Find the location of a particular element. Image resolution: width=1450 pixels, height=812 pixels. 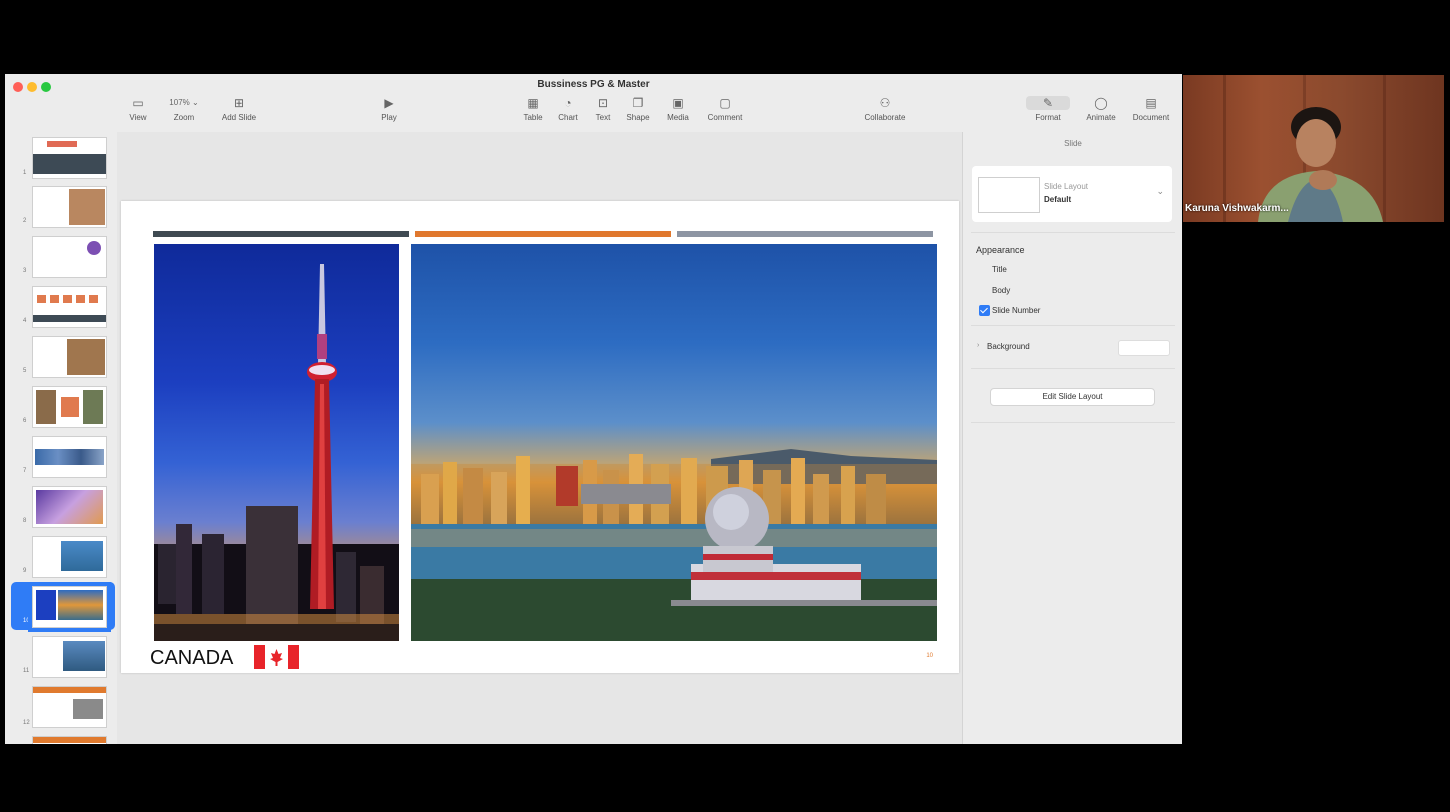

edit-slide-layout-button: Edit Slide Layout is located at coordinates (1072, 397).